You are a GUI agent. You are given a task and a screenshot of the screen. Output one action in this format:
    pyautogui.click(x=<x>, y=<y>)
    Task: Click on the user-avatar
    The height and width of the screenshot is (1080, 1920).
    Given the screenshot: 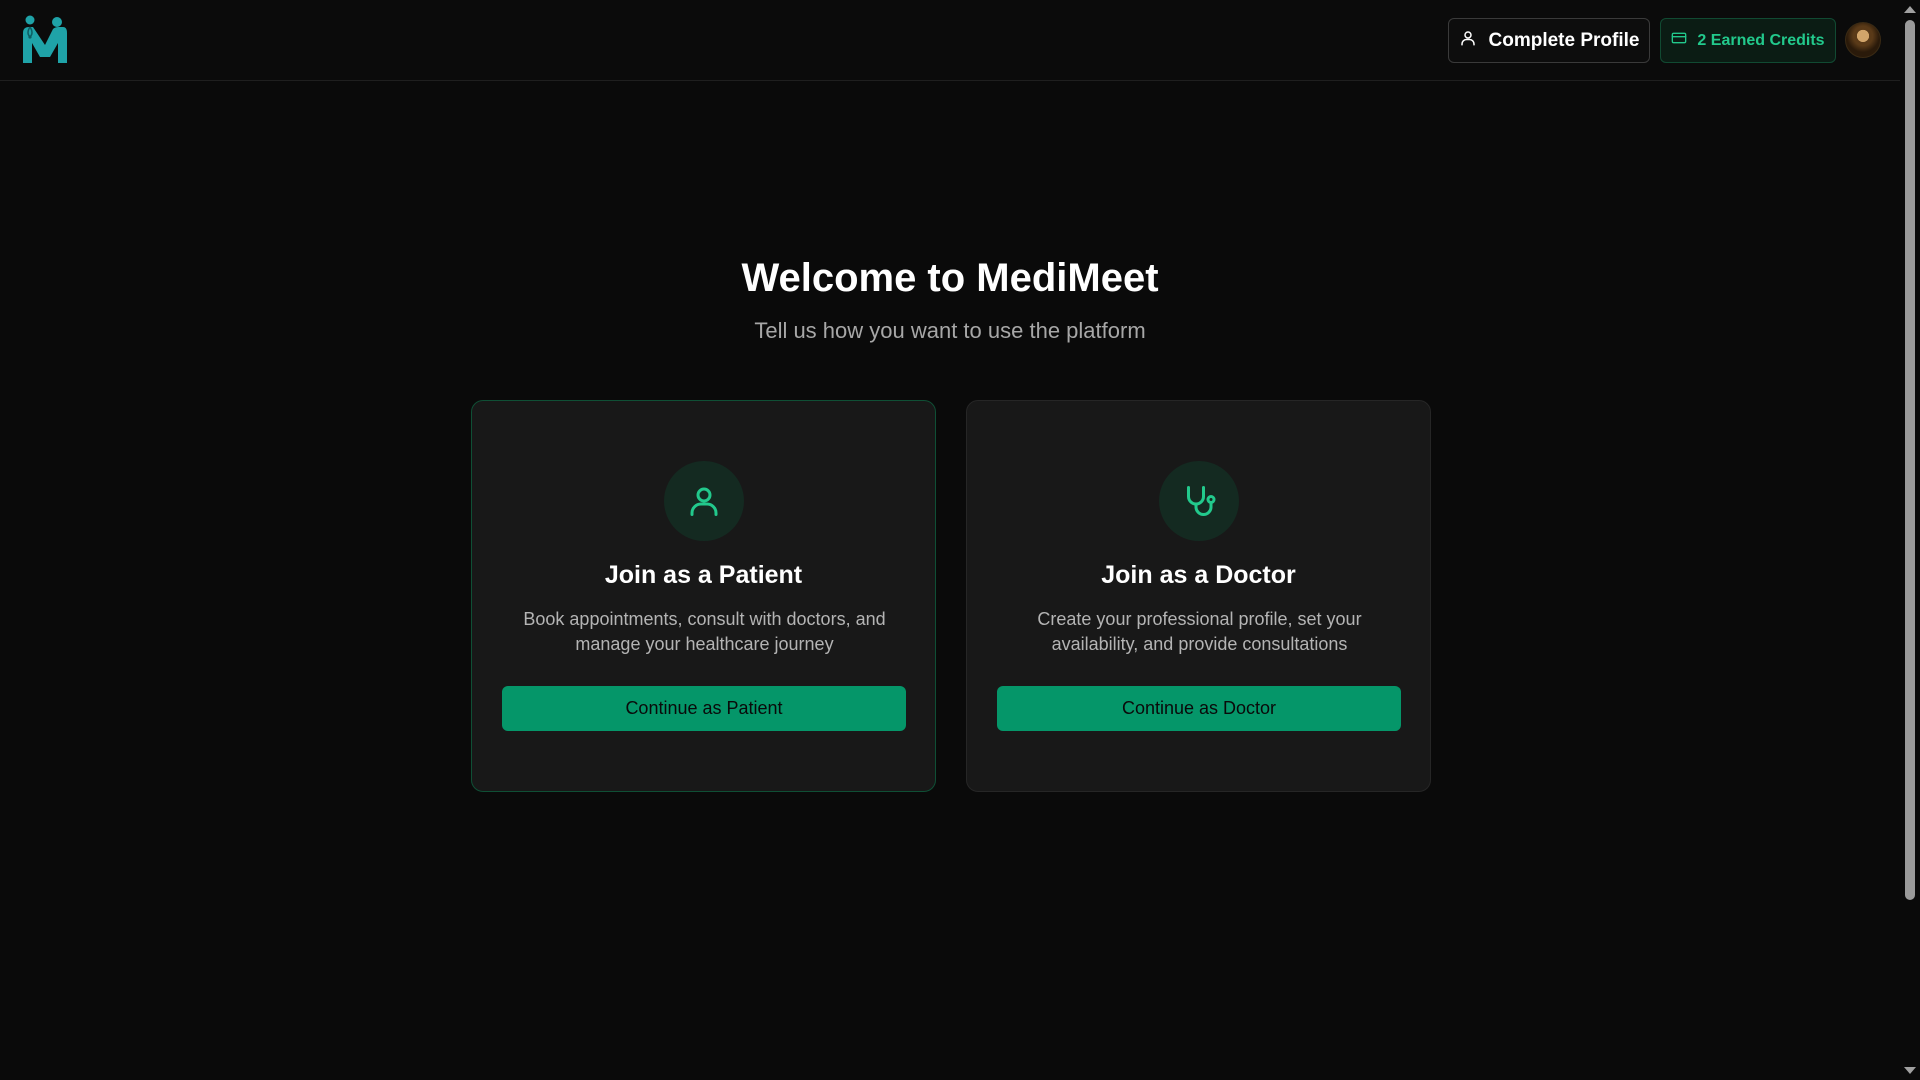 What is the action you would take?
    pyautogui.click(x=1863, y=40)
    